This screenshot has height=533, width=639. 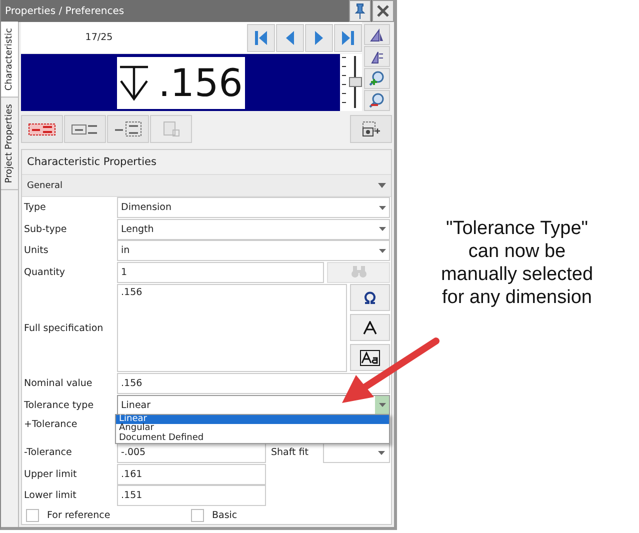 I want to click on field-label: Full specification, so click(x=63, y=328).